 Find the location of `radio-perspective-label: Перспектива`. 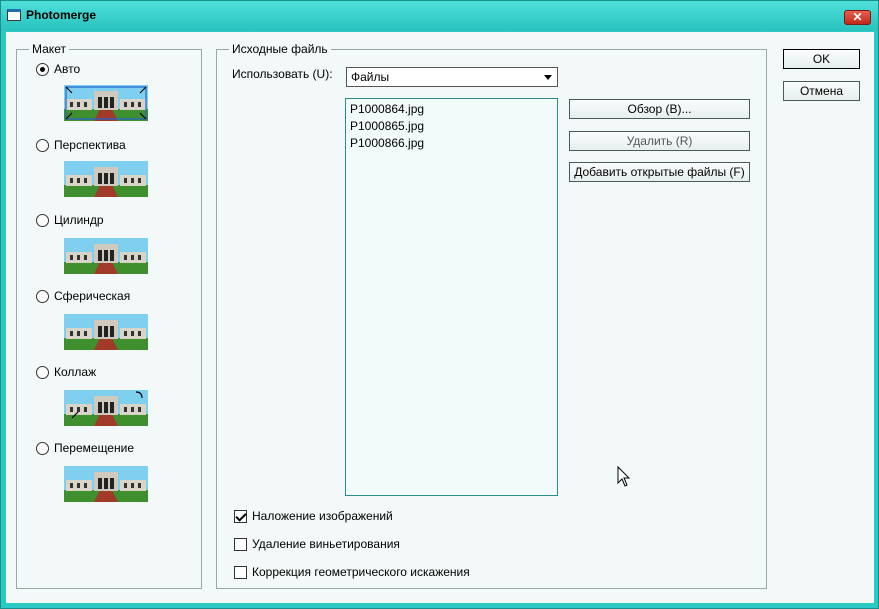

radio-perspective-label: Перспектива is located at coordinates (90, 145).